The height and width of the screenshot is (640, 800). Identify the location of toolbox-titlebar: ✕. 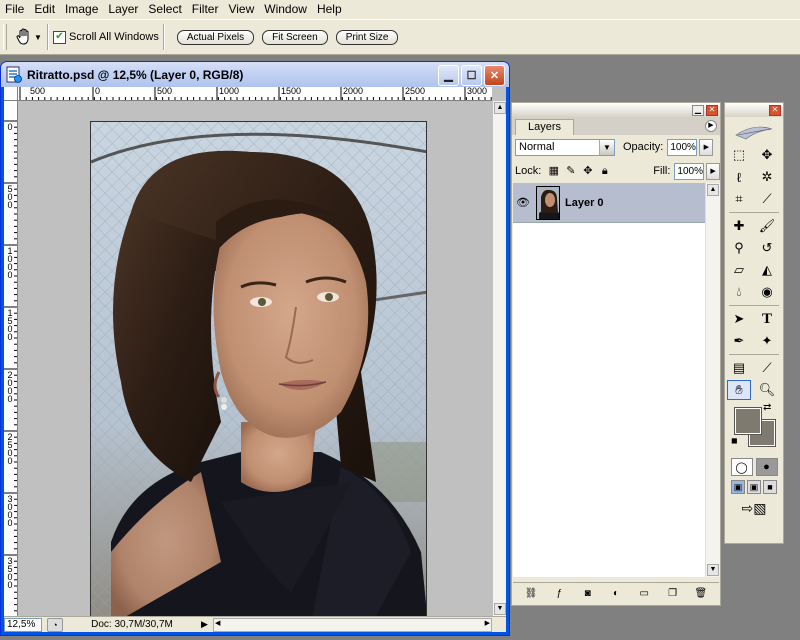
(754, 110).